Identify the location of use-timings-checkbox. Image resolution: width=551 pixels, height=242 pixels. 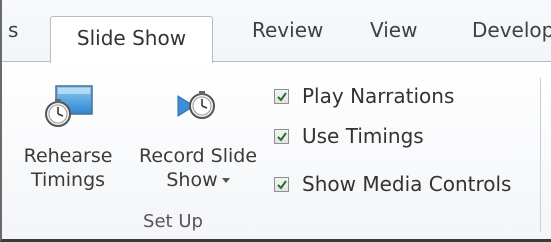
(281, 136).